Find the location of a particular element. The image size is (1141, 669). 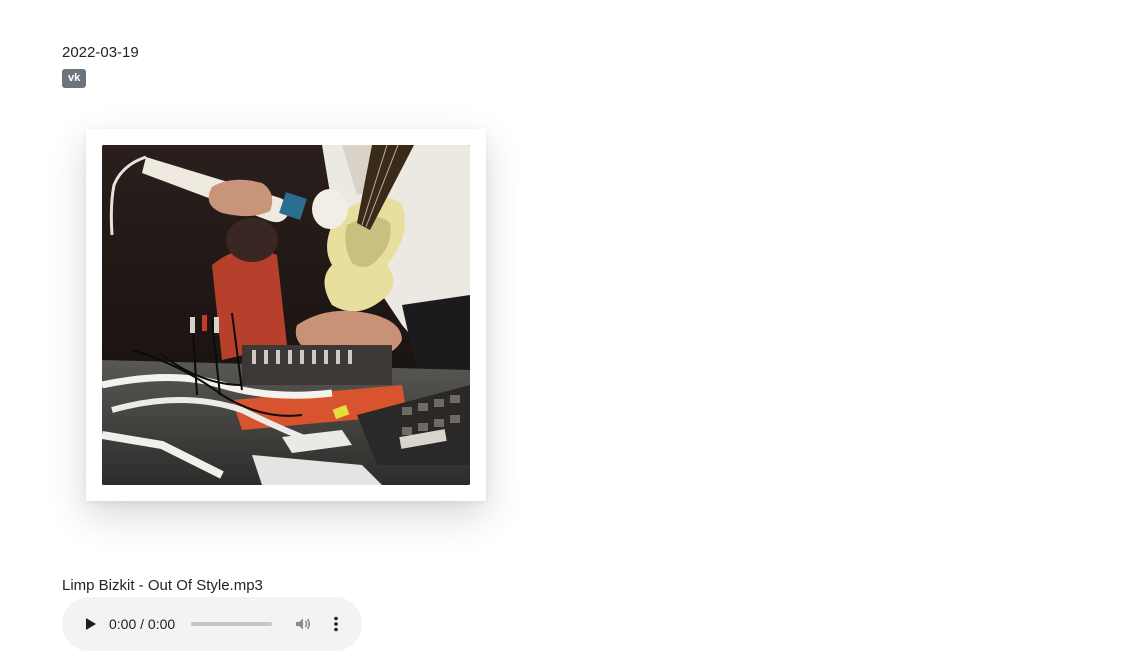

seek-slider is located at coordinates (231, 624).